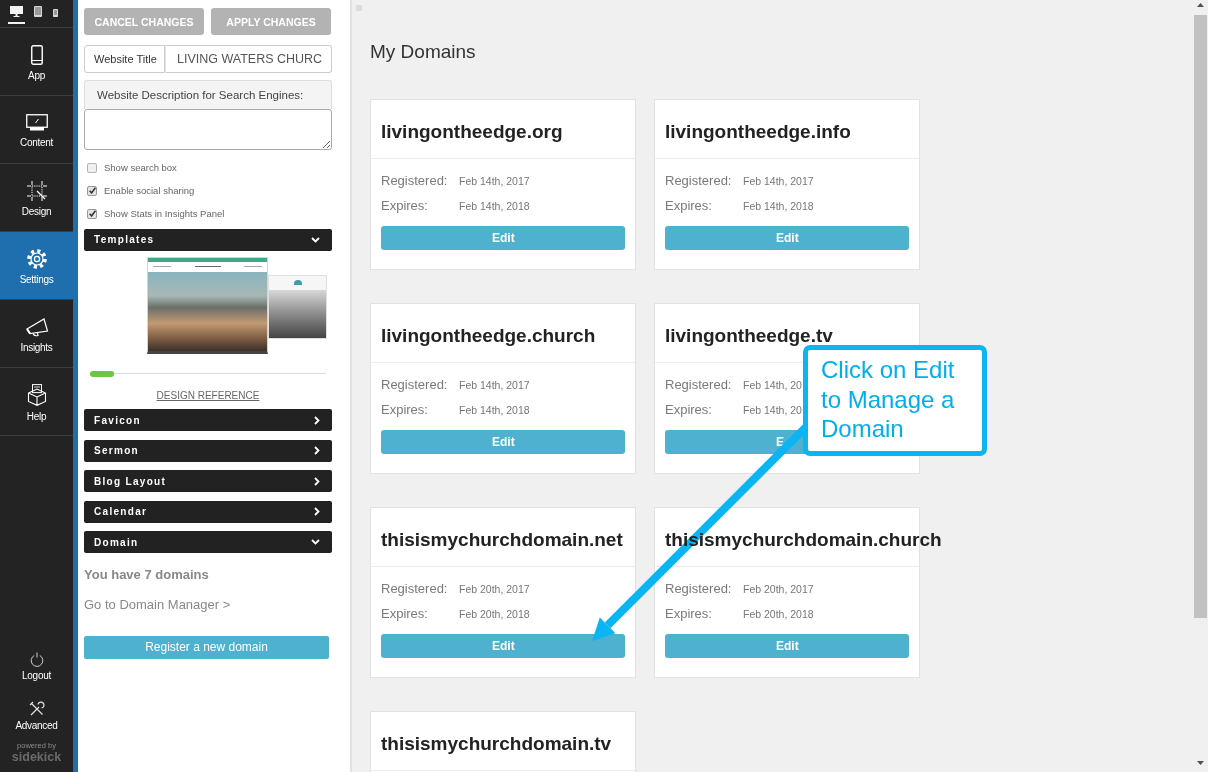 Image resolution: width=1208 pixels, height=772 pixels. Describe the element at coordinates (248, 59) in the screenshot. I see `website-title-input: LIVING WATERS CHURC` at that location.